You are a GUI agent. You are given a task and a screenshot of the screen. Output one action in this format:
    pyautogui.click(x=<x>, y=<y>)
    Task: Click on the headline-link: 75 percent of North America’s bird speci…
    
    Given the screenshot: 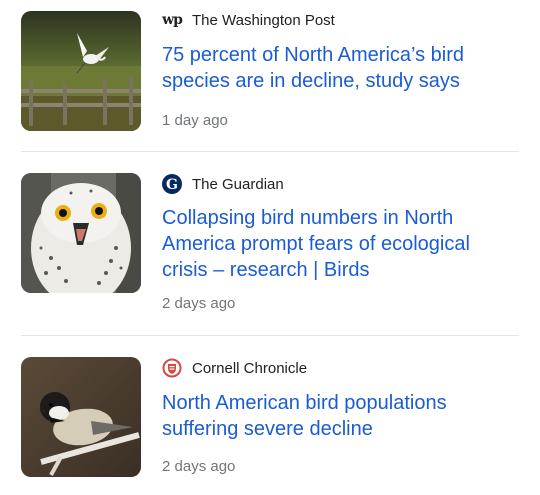 What is the action you would take?
    pyautogui.click(x=337, y=68)
    